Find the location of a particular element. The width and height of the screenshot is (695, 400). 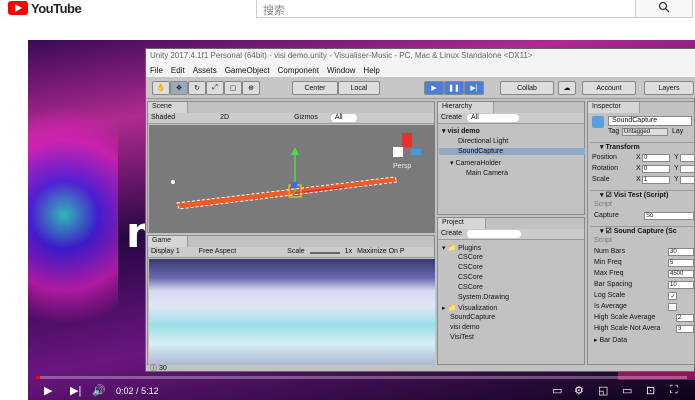

theater-icon: ▭ is located at coordinates (627, 390).